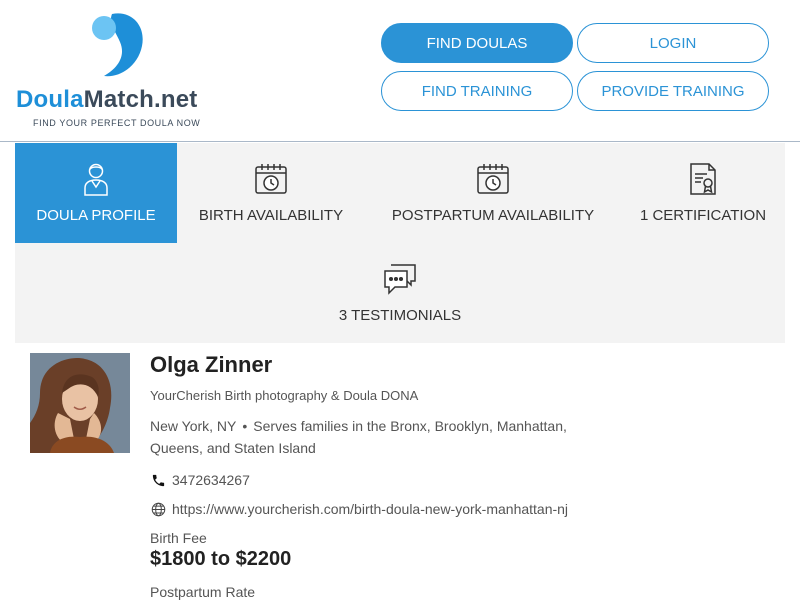 Image resolution: width=800 pixels, height=600 pixels. What do you see at coordinates (178, 538) in the screenshot?
I see `birth-fee-label: Birth Fee` at bounding box center [178, 538].